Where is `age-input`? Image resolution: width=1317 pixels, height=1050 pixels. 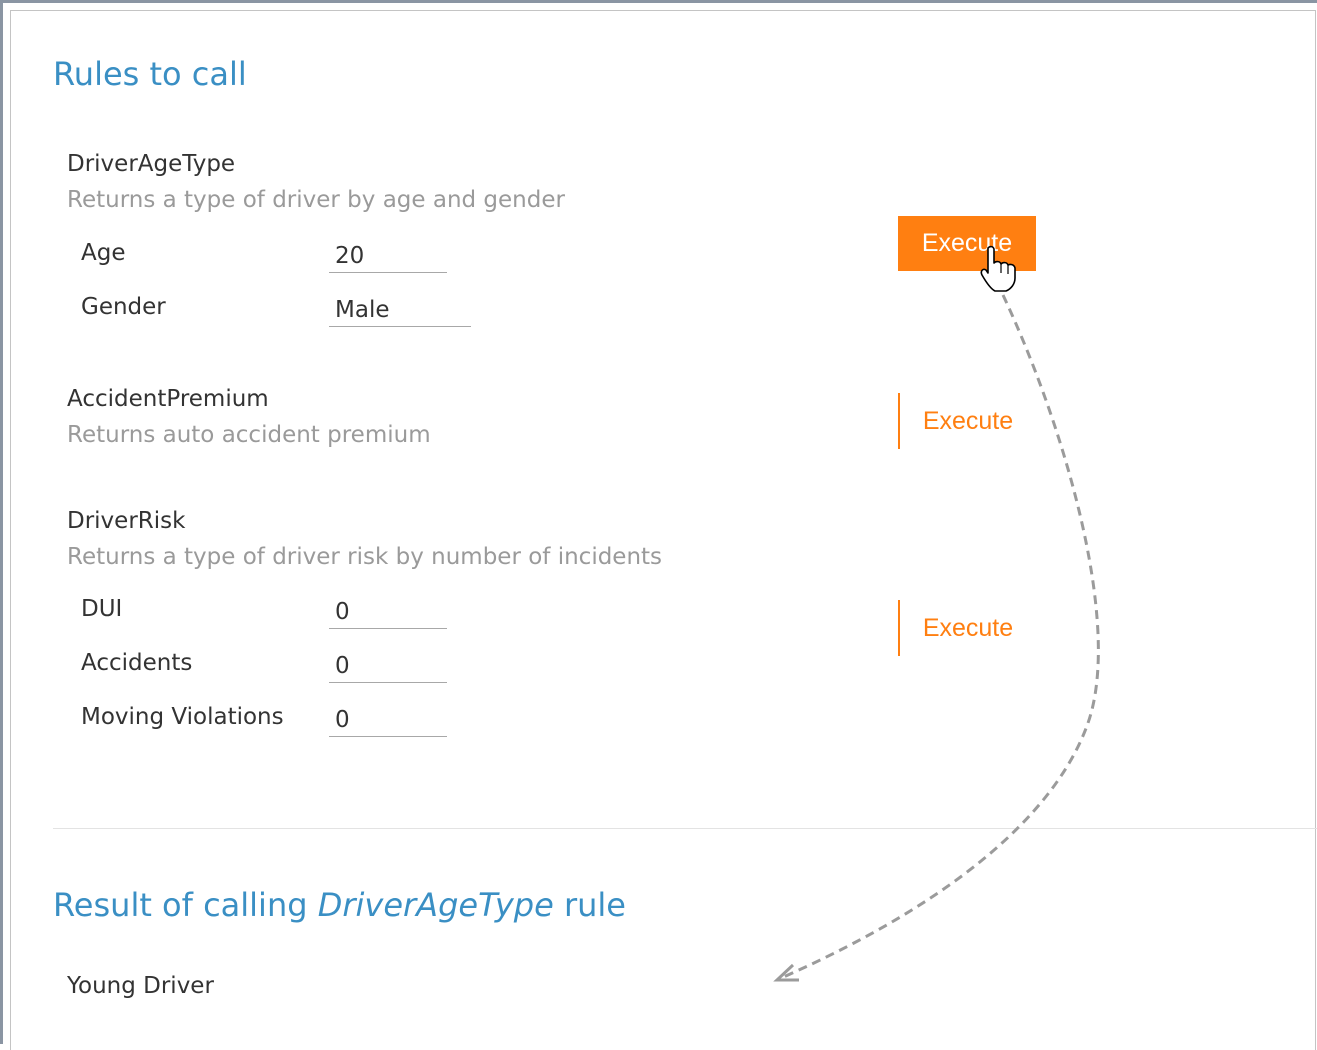 age-input is located at coordinates (388, 256).